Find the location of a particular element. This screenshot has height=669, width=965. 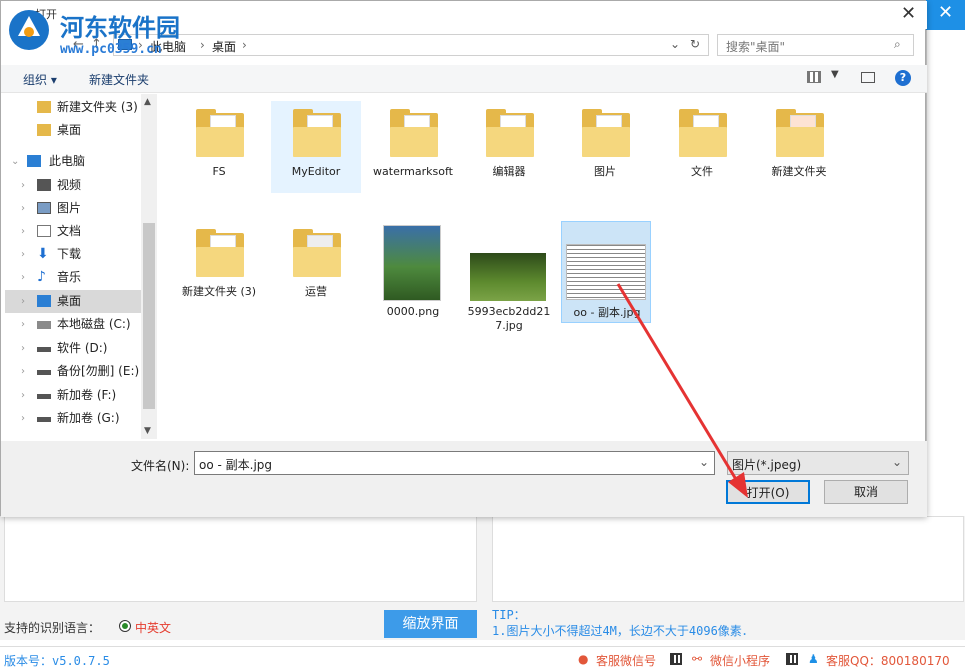

wechat-service-link: 客服微信号 is located at coordinates (626, 660).